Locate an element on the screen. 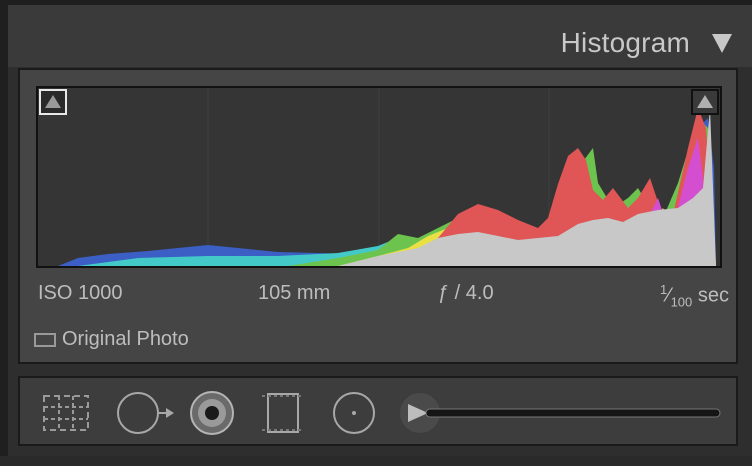  radial-filter-icon is located at coordinates (354, 413).